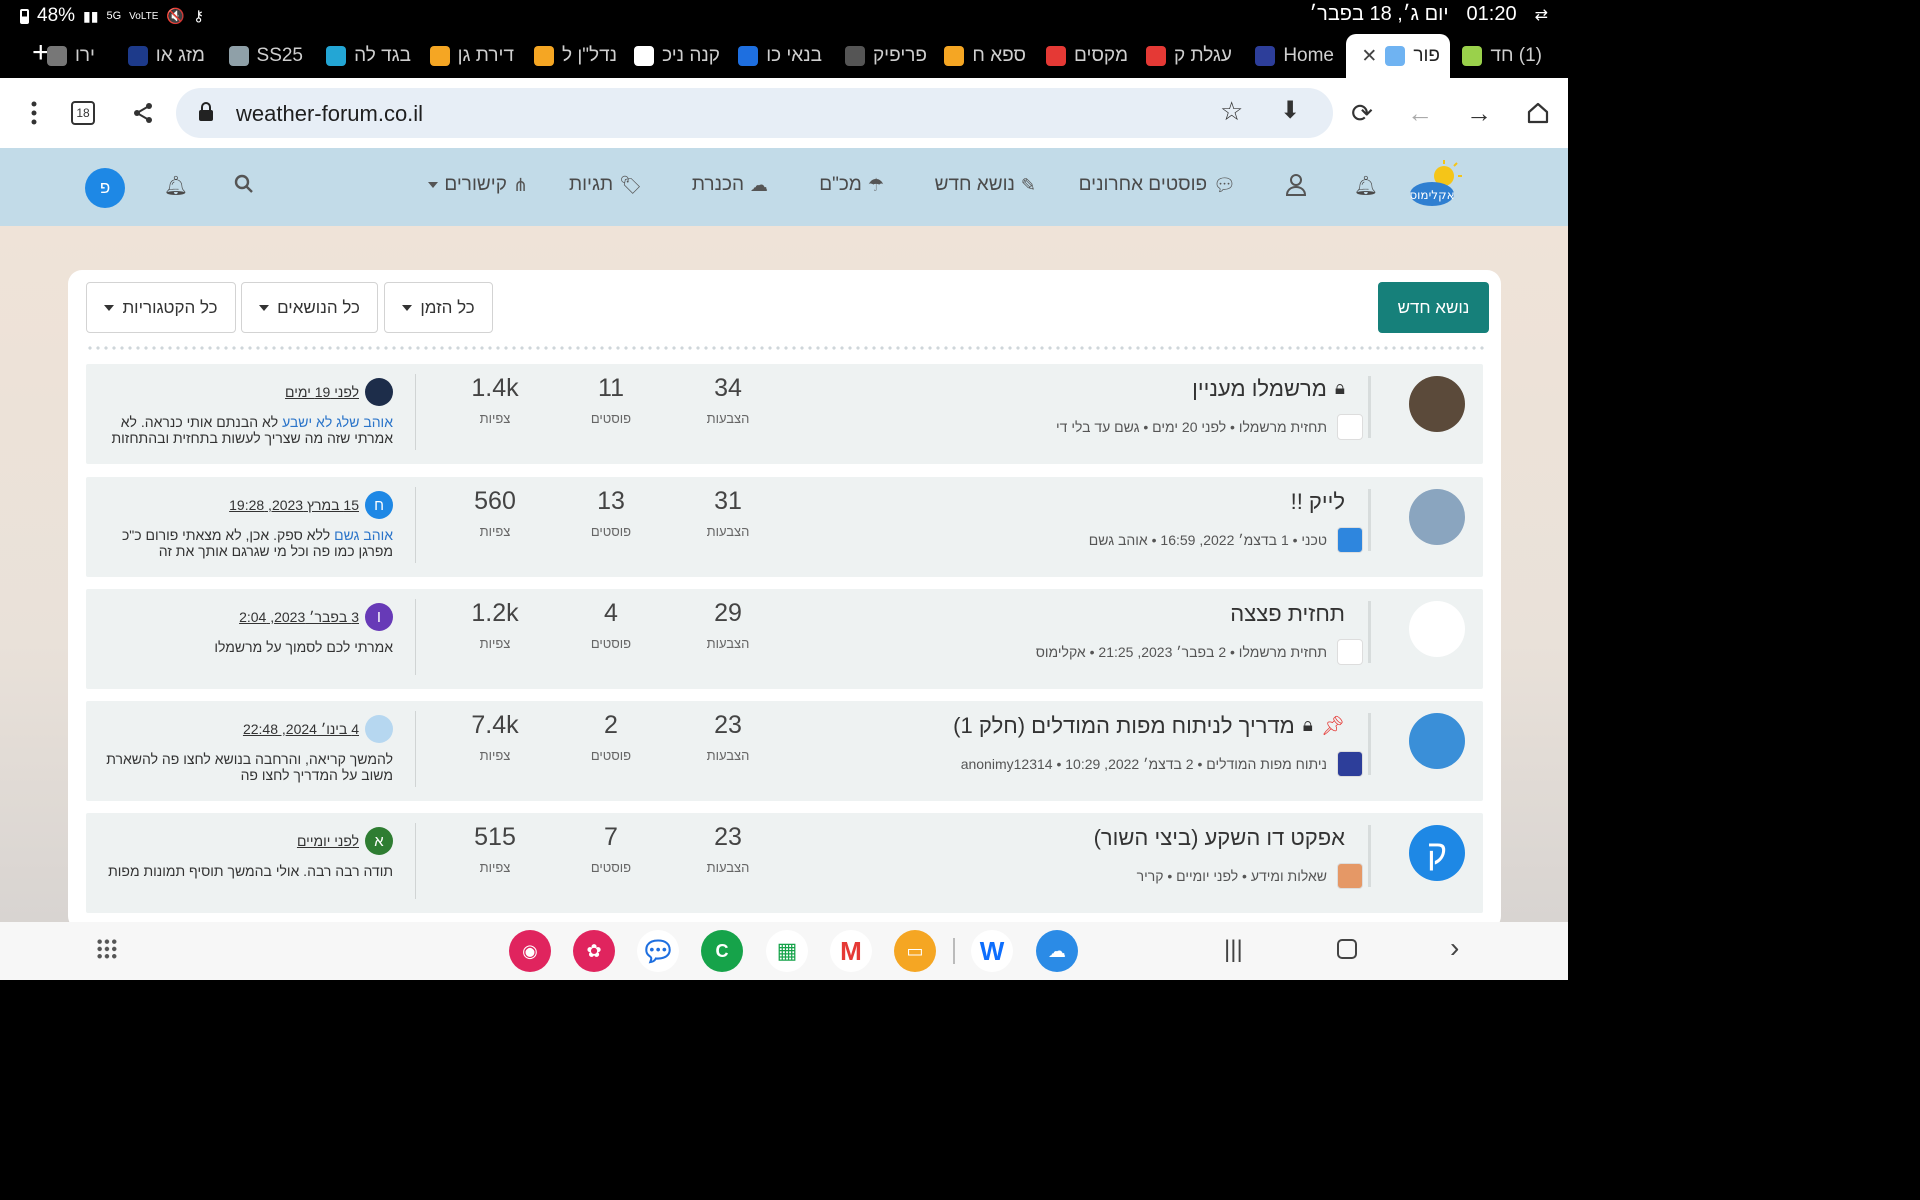  Describe the element at coordinates (57, 56) in the screenshot. I see `browser-tab: ירו` at that location.